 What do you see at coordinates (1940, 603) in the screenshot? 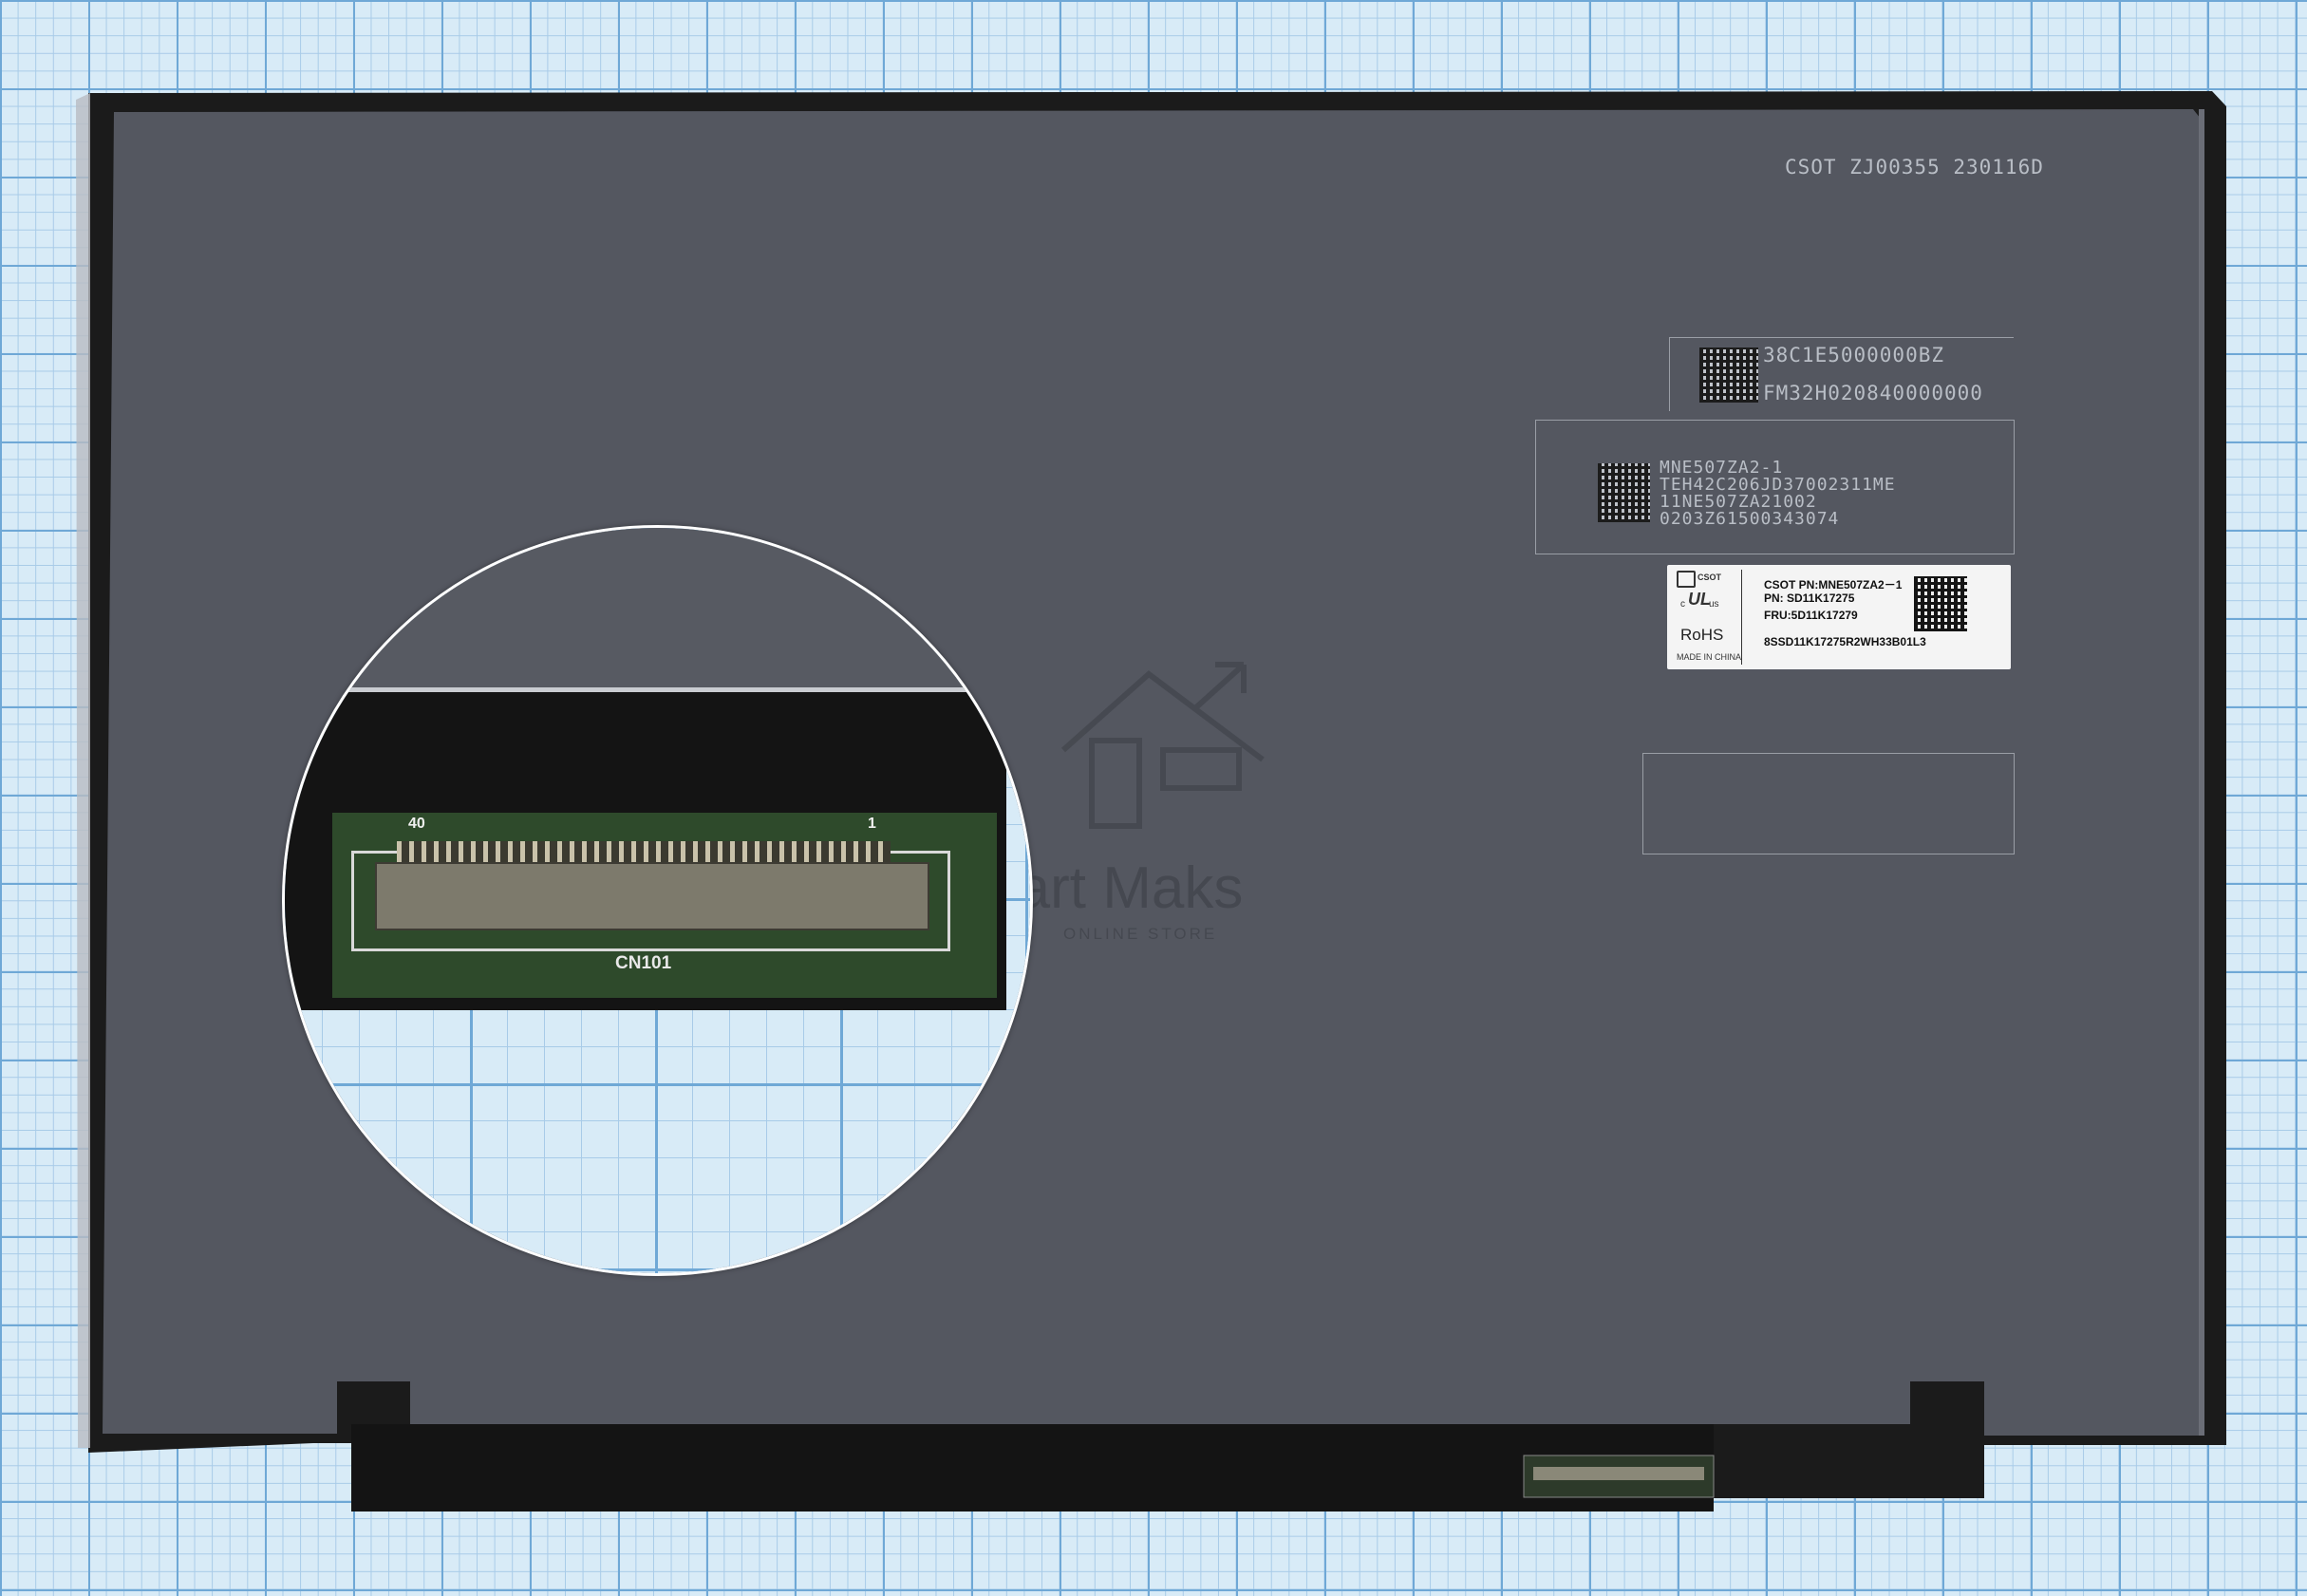
I see `label-qr-code-icon` at bounding box center [1940, 603].